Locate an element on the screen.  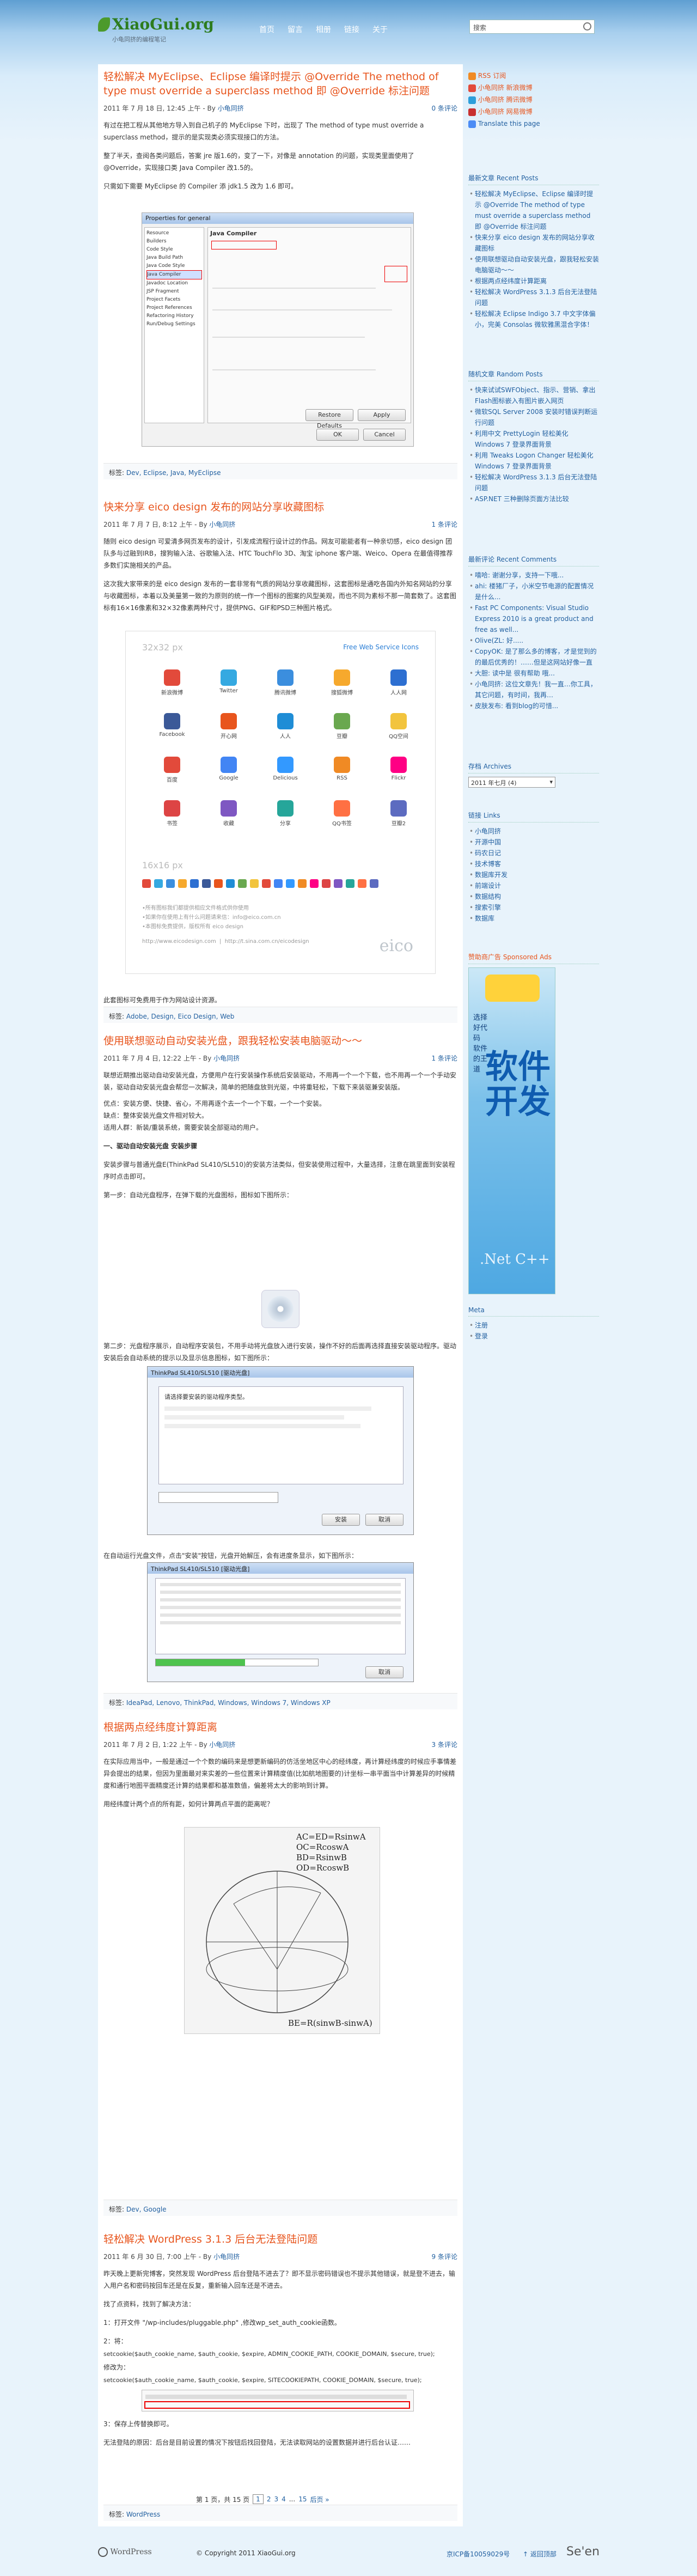
install-path-field is located at coordinates (218, 1497).